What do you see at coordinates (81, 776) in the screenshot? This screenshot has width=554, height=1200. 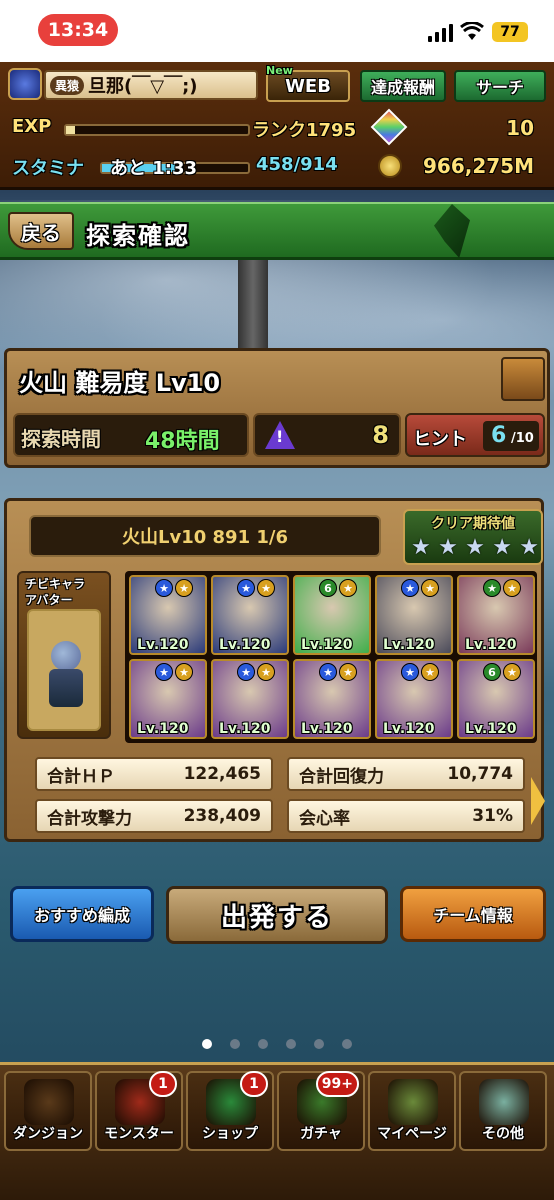 I see `total-hp-label: 合計ＨＰ` at bounding box center [81, 776].